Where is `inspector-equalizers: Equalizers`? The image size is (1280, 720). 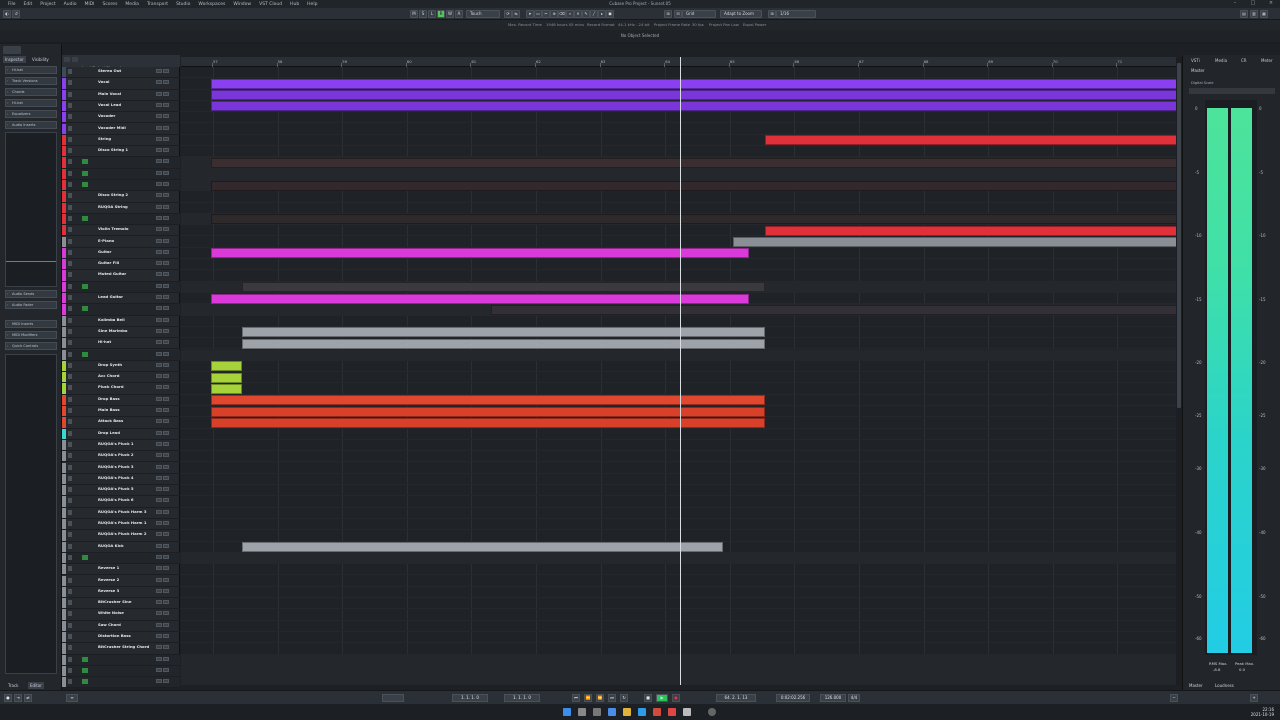
inspector-equalizers: Equalizers is located at coordinates (31, 114).